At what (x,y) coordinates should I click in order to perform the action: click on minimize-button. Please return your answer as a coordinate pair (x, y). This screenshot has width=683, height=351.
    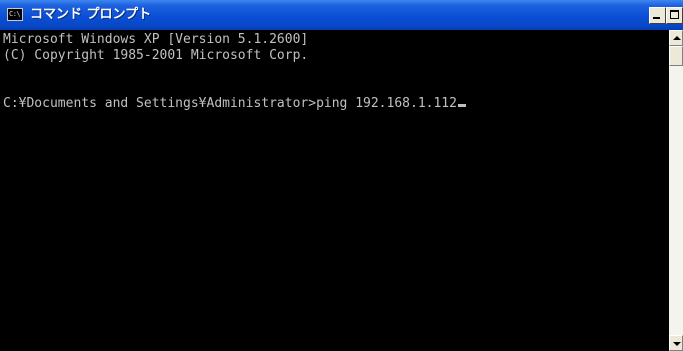
    Looking at the image, I should click on (657, 15).